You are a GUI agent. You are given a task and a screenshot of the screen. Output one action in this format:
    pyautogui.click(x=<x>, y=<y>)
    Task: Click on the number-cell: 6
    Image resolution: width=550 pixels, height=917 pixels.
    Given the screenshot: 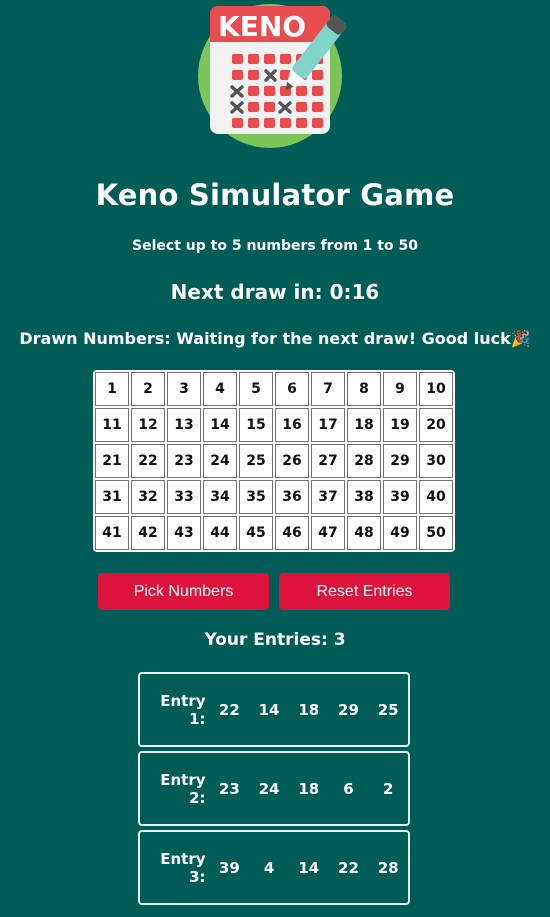 What is the action you would take?
    pyautogui.click(x=292, y=389)
    